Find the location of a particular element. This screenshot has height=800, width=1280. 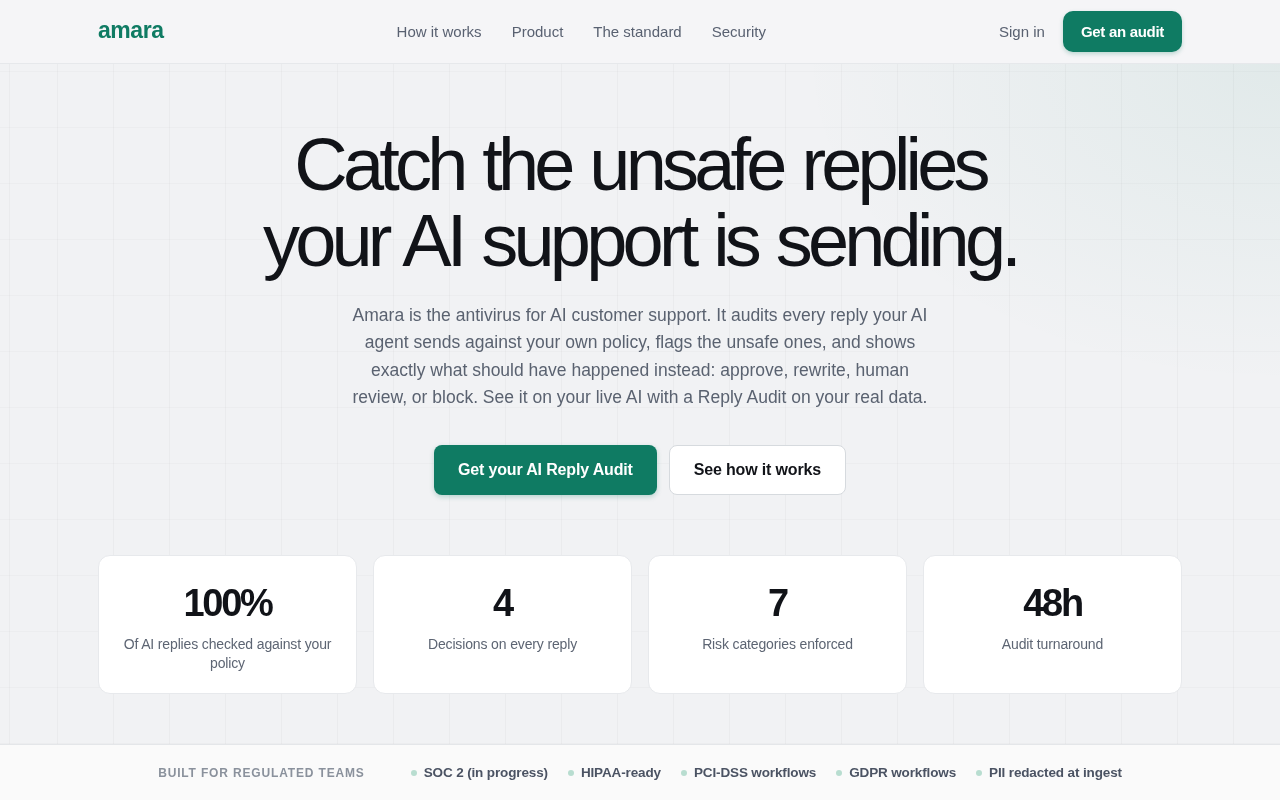

stat-label: Risk categories enforced is located at coordinates (777, 645).